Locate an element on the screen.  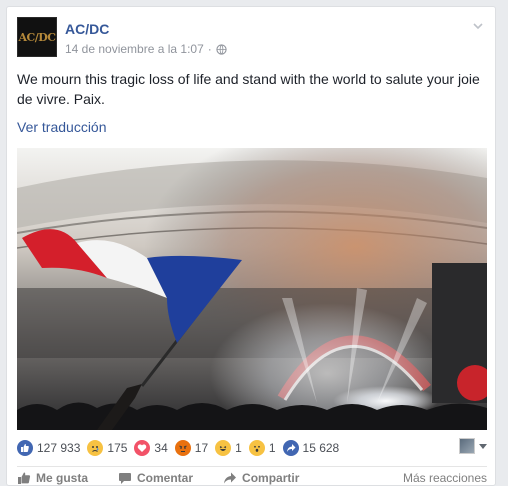
reaction-summary: 127 933 175 34 17 1 1 15 628 is located at coordinates (252, 448).